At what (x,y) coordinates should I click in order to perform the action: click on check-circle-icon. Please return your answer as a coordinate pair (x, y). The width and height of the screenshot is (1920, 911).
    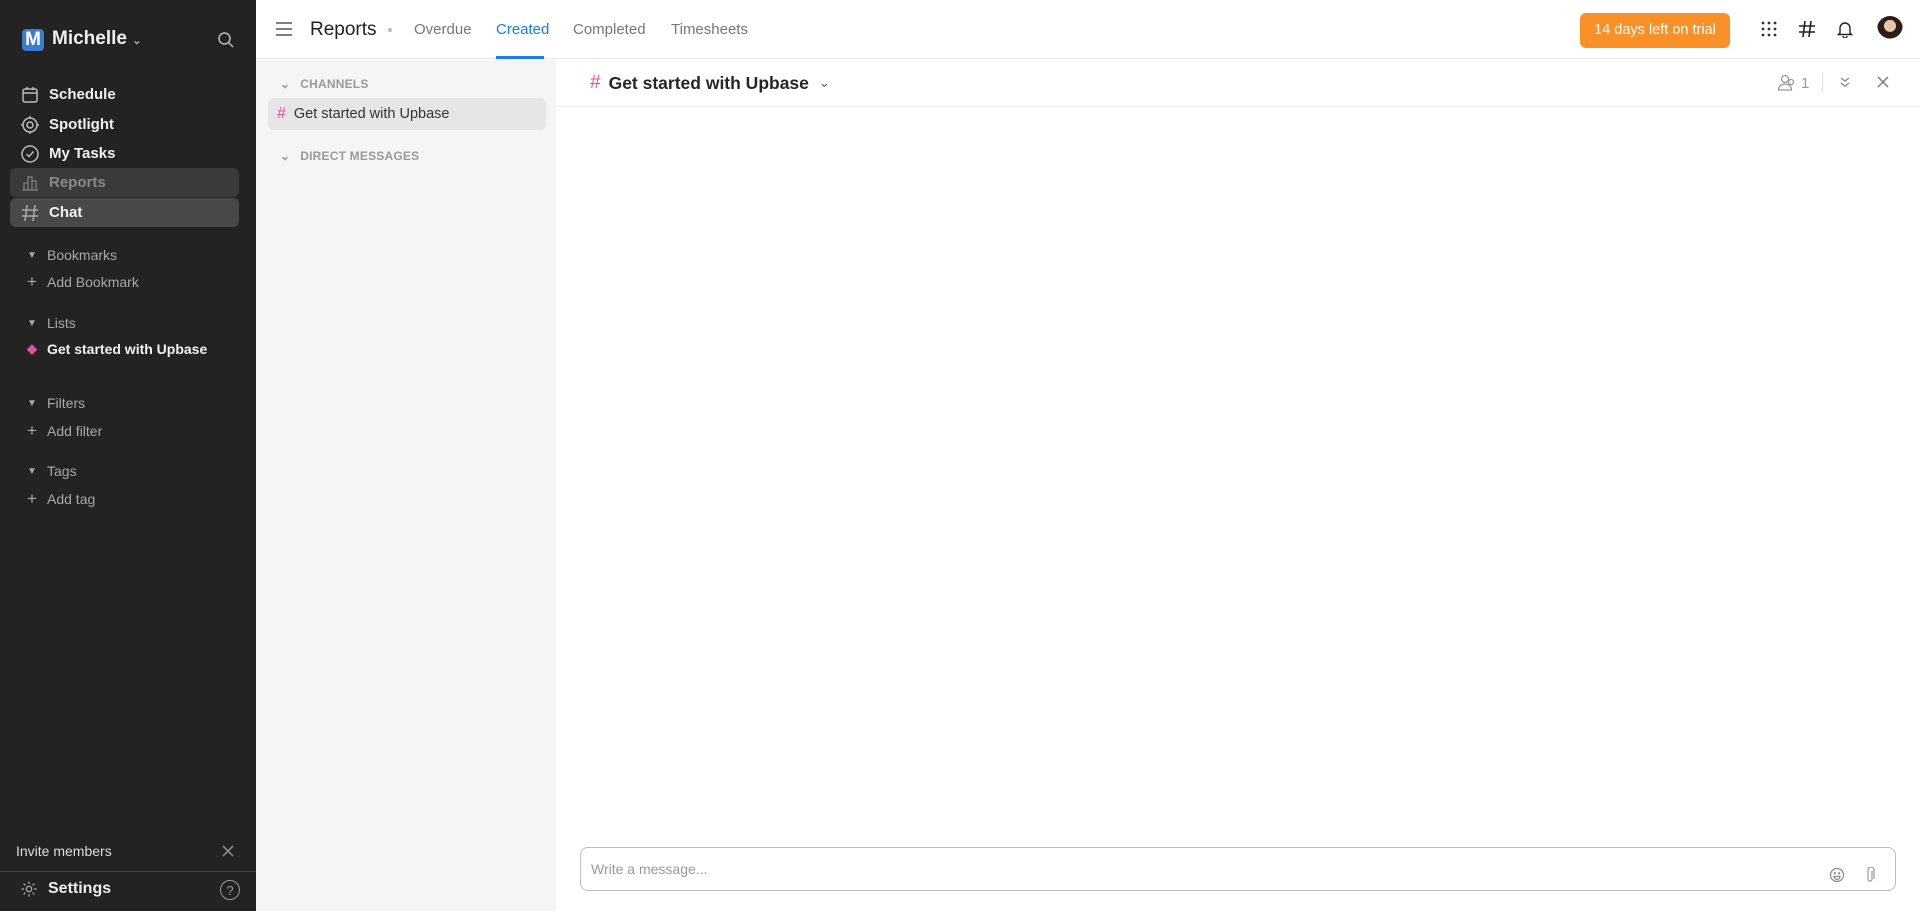
    Looking at the image, I should click on (30, 153).